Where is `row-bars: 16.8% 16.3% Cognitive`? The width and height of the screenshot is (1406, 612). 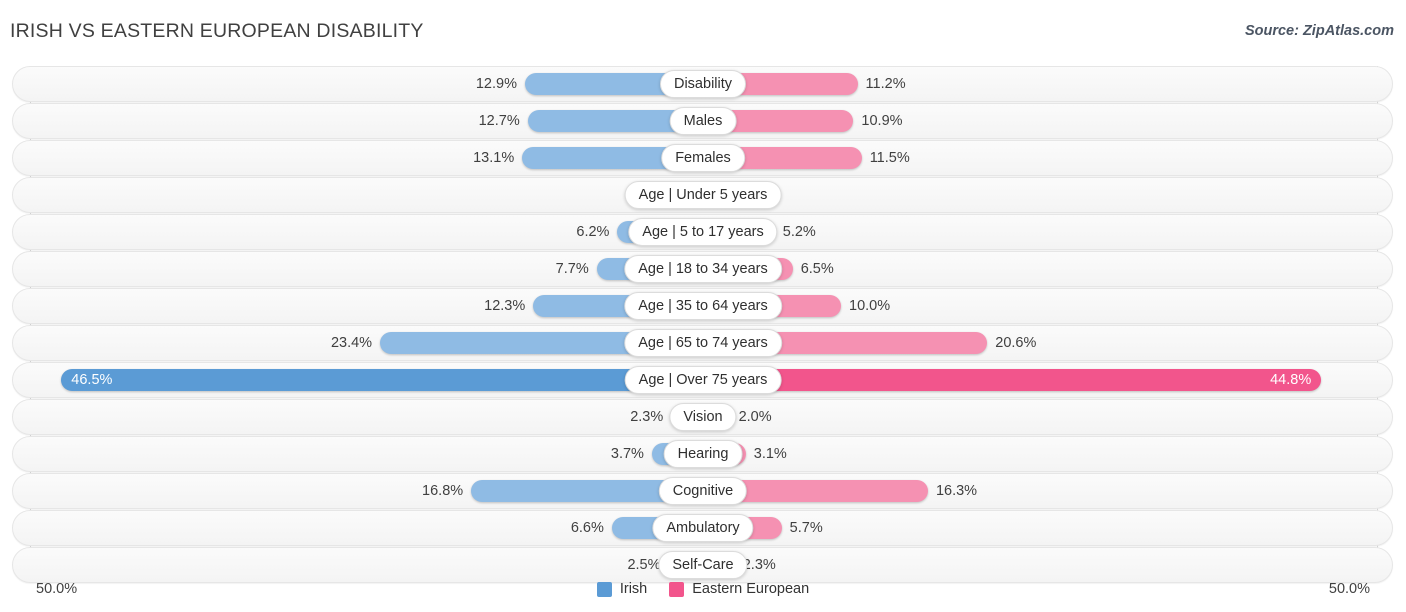 row-bars: 16.8% 16.3% Cognitive is located at coordinates (703, 491).